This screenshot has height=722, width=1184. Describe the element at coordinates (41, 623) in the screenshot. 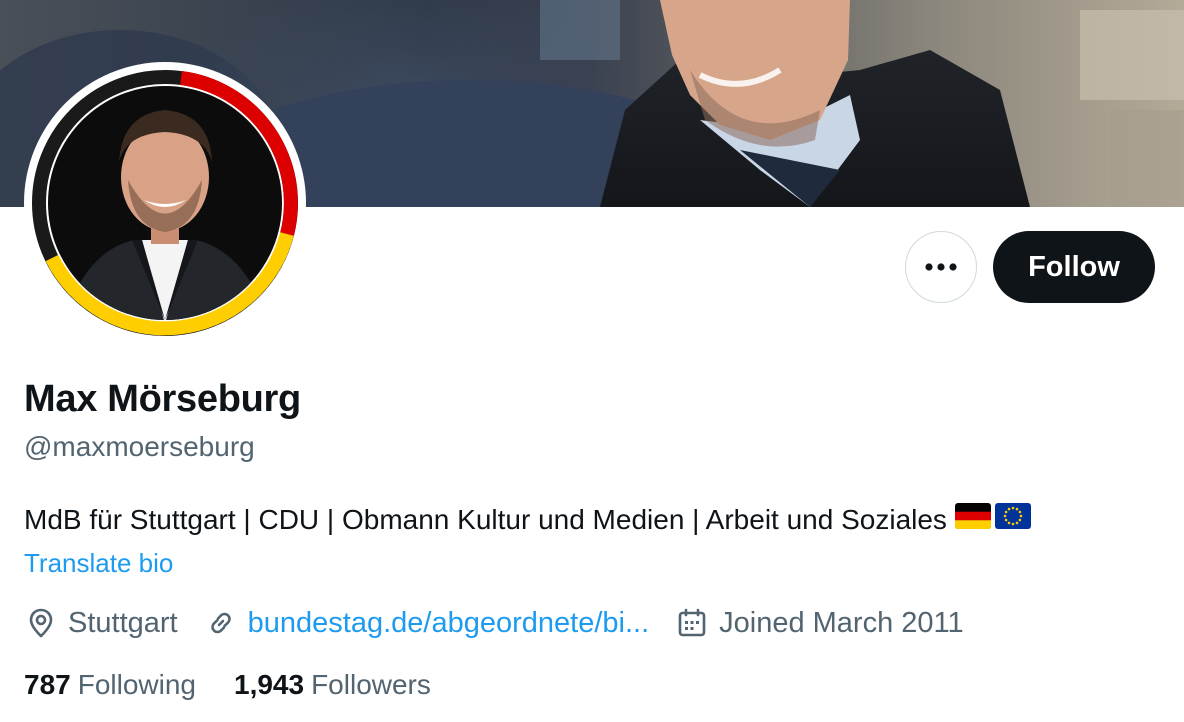

I see `location-pin-icon` at that location.